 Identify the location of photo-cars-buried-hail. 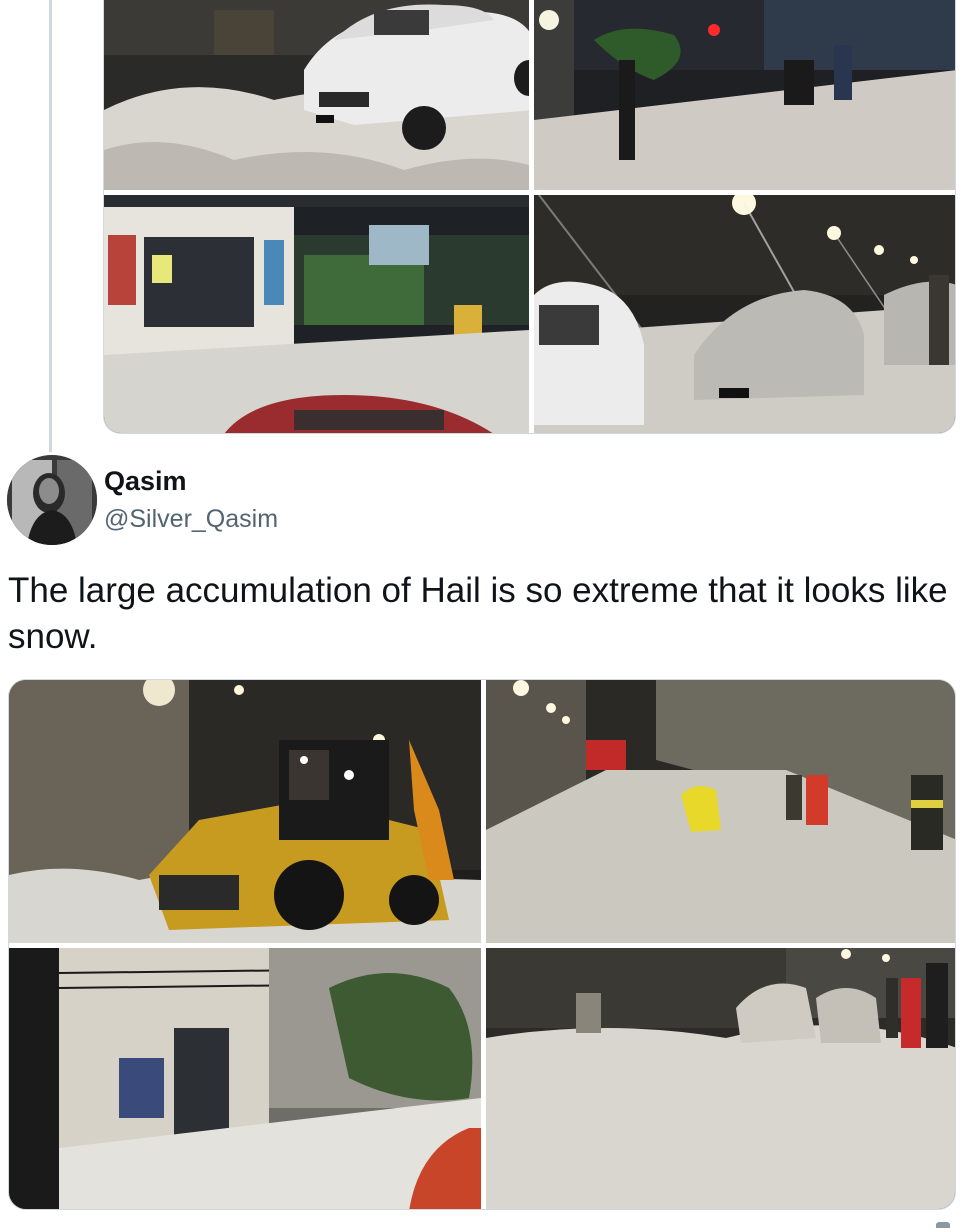
(720, 1078).